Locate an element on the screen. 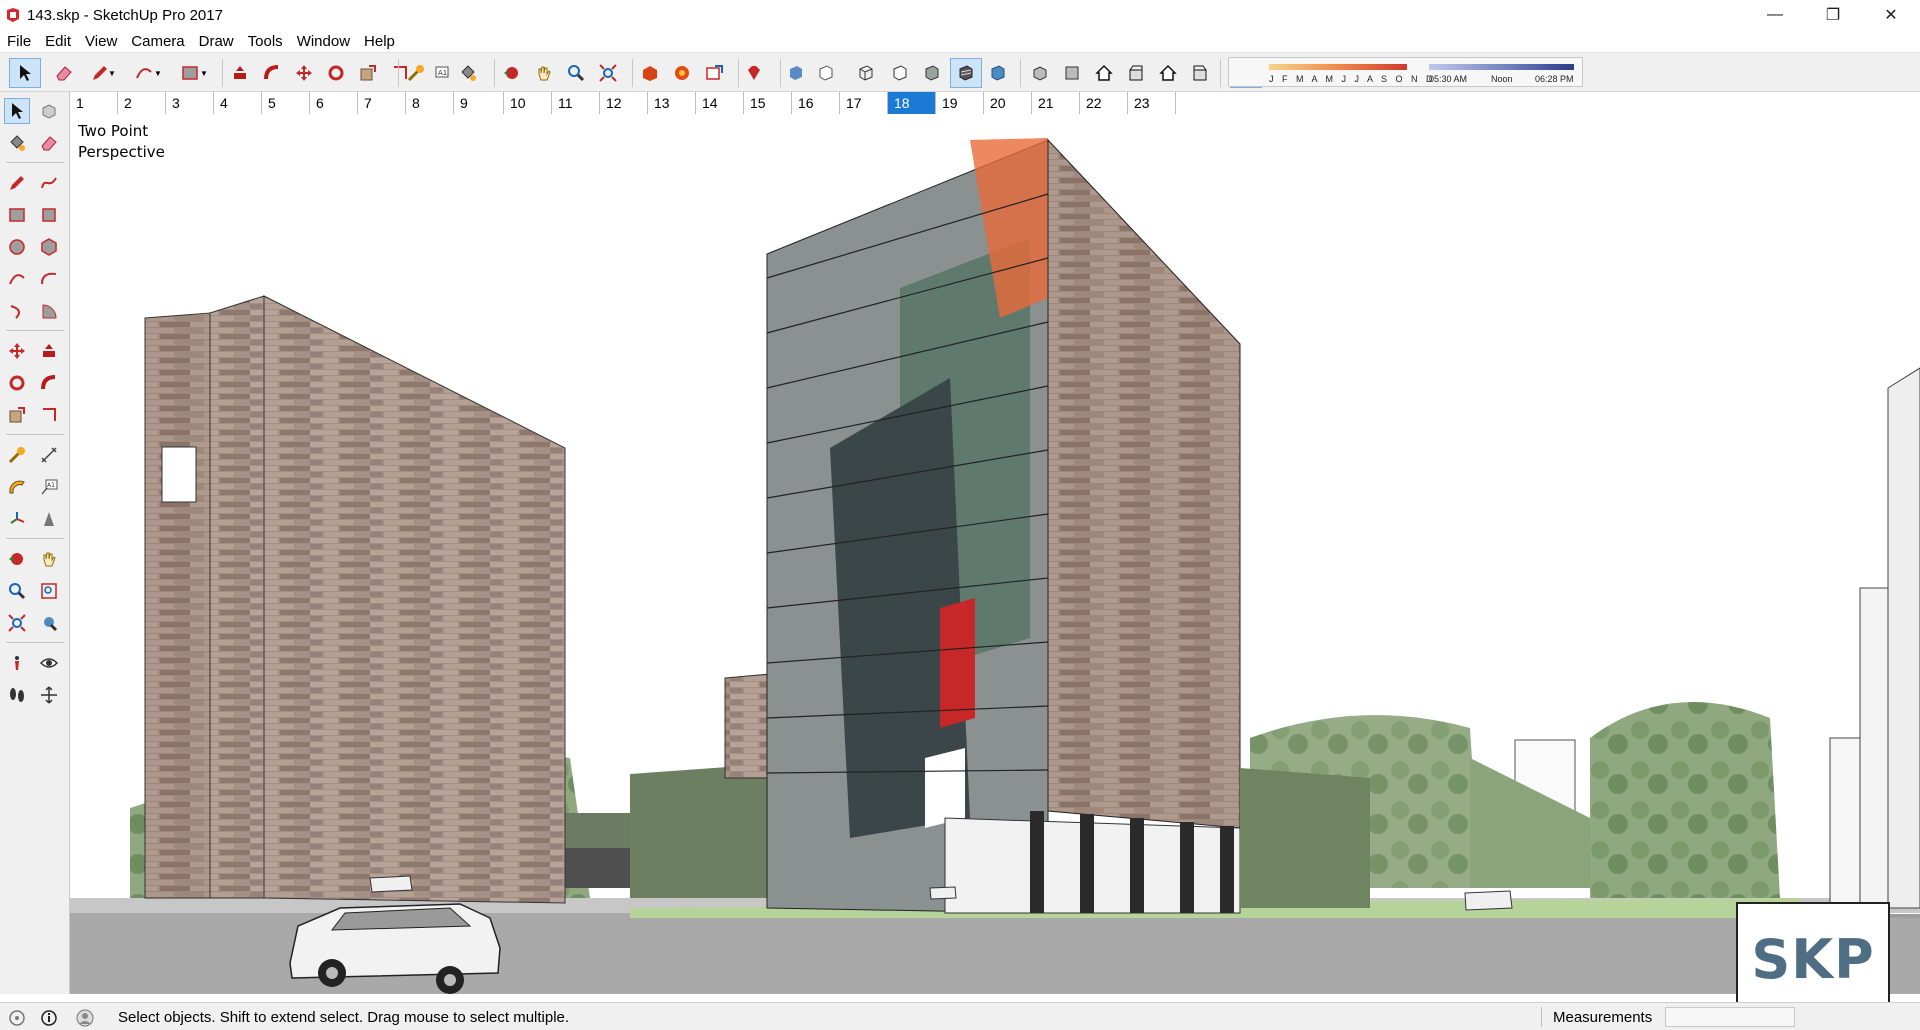 The height and width of the screenshot is (1030, 1920). measurements-input is located at coordinates (1730, 1017).